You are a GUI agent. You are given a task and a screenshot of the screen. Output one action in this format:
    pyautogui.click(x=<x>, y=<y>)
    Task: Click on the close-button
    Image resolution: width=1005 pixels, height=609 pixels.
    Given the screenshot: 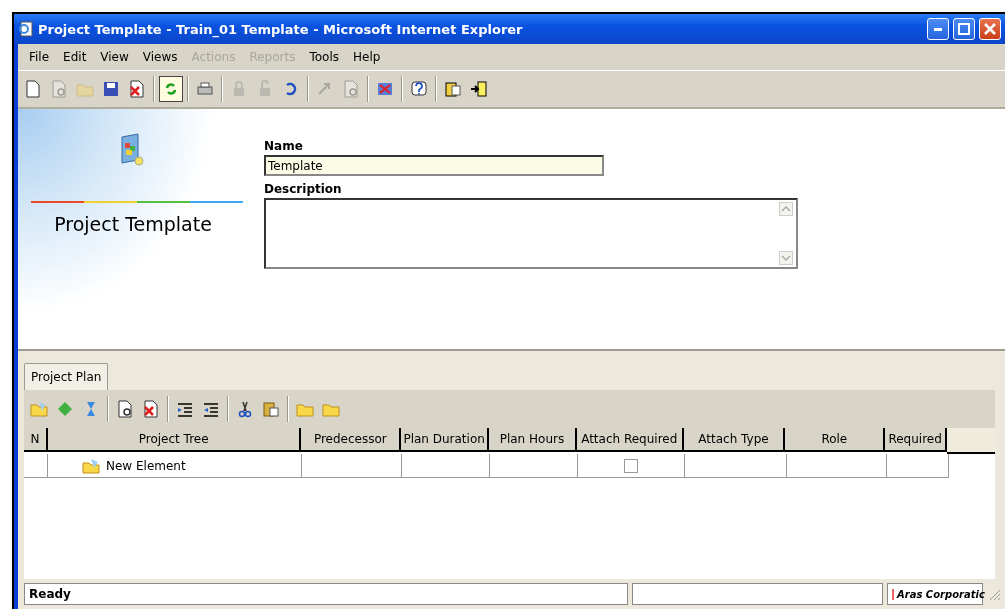 What is the action you would take?
    pyautogui.click(x=990, y=29)
    